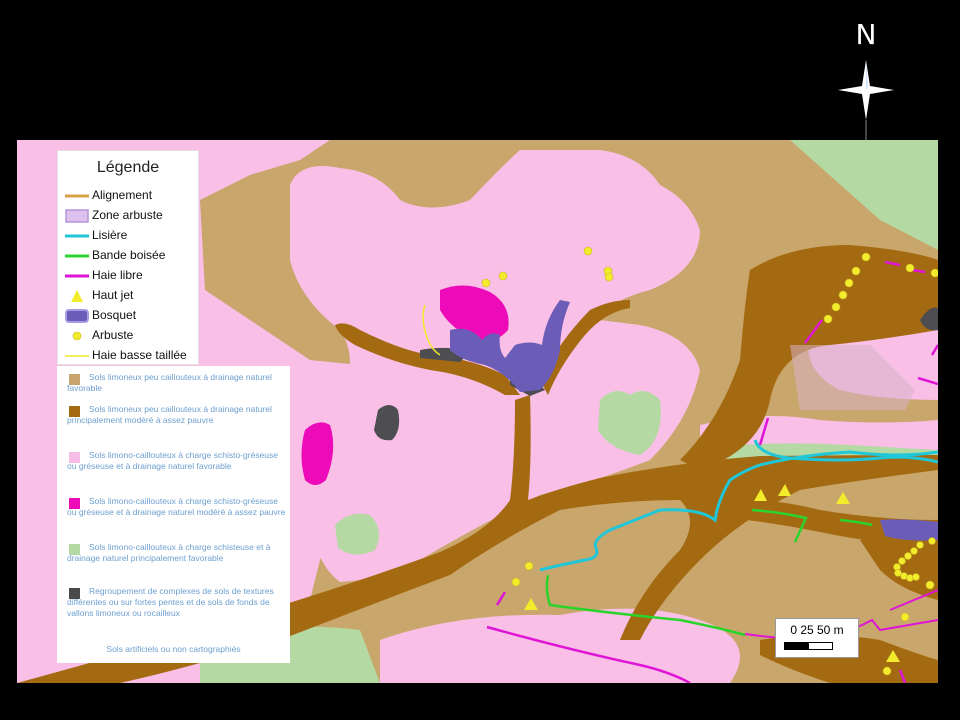  What do you see at coordinates (357, 534) in the screenshot?
I see `soil-green-small` at bounding box center [357, 534].